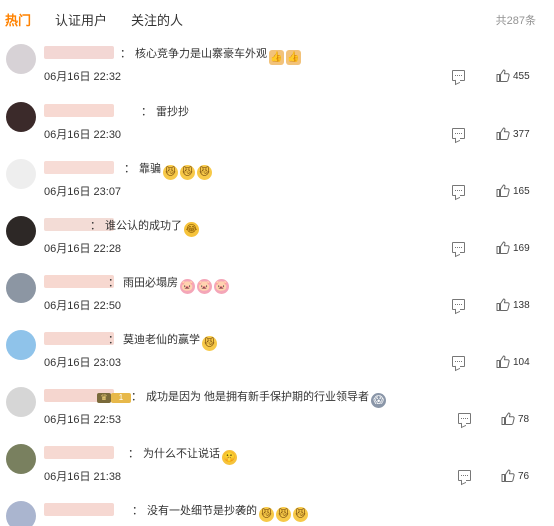 Image resolution: width=554 pixels, height=526 pixels. Describe the element at coordinates (121, 398) in the screenshot. I see `level-badge-icon: 1` at that location.